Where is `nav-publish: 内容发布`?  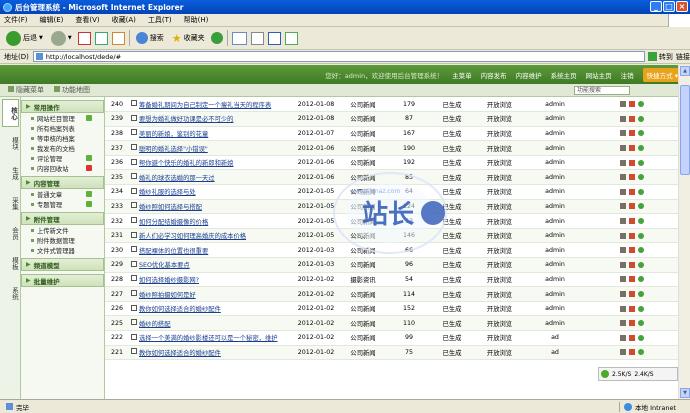 nav-publish: 内容发布 is located at coordinates (494, 75).